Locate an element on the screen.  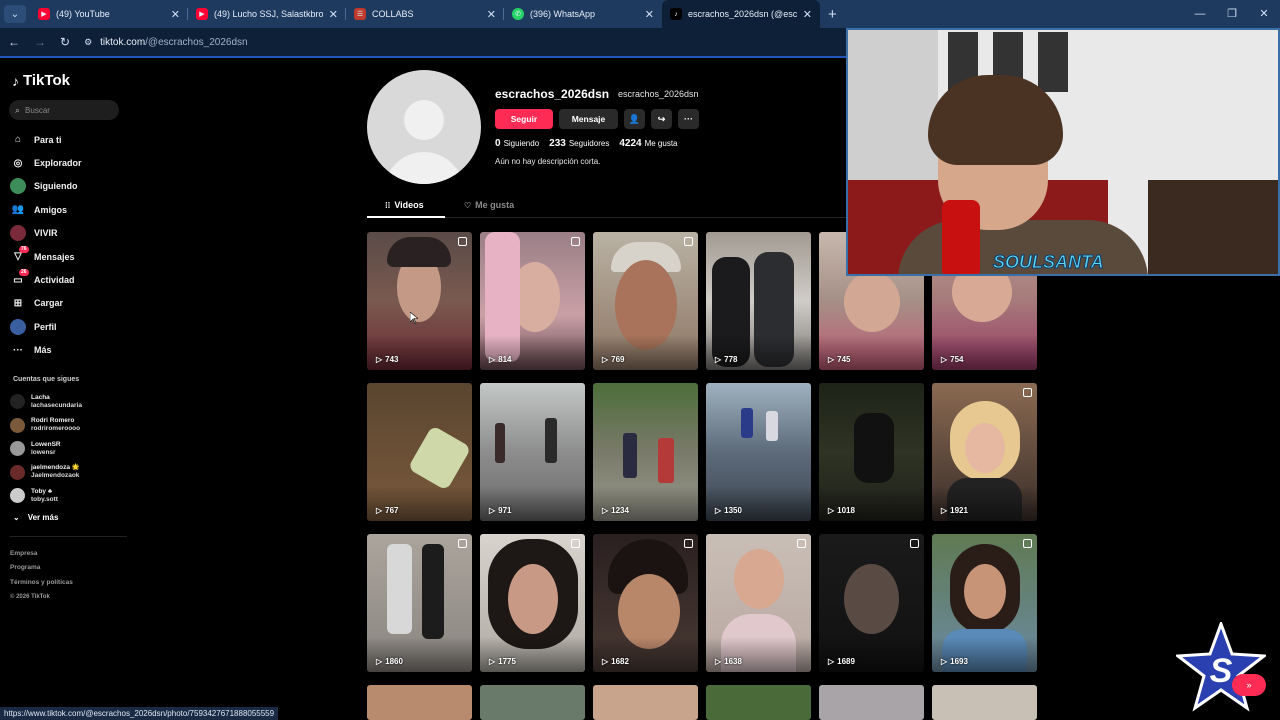
video-thumbnail: ▷ 778 is located at coordinates (758, 301).